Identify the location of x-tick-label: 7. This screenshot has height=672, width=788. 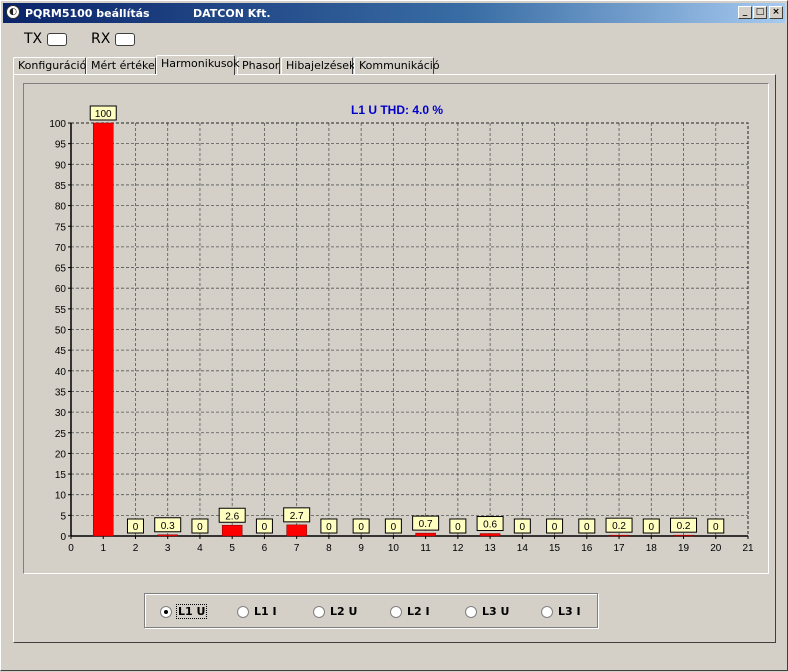
(297, 548).